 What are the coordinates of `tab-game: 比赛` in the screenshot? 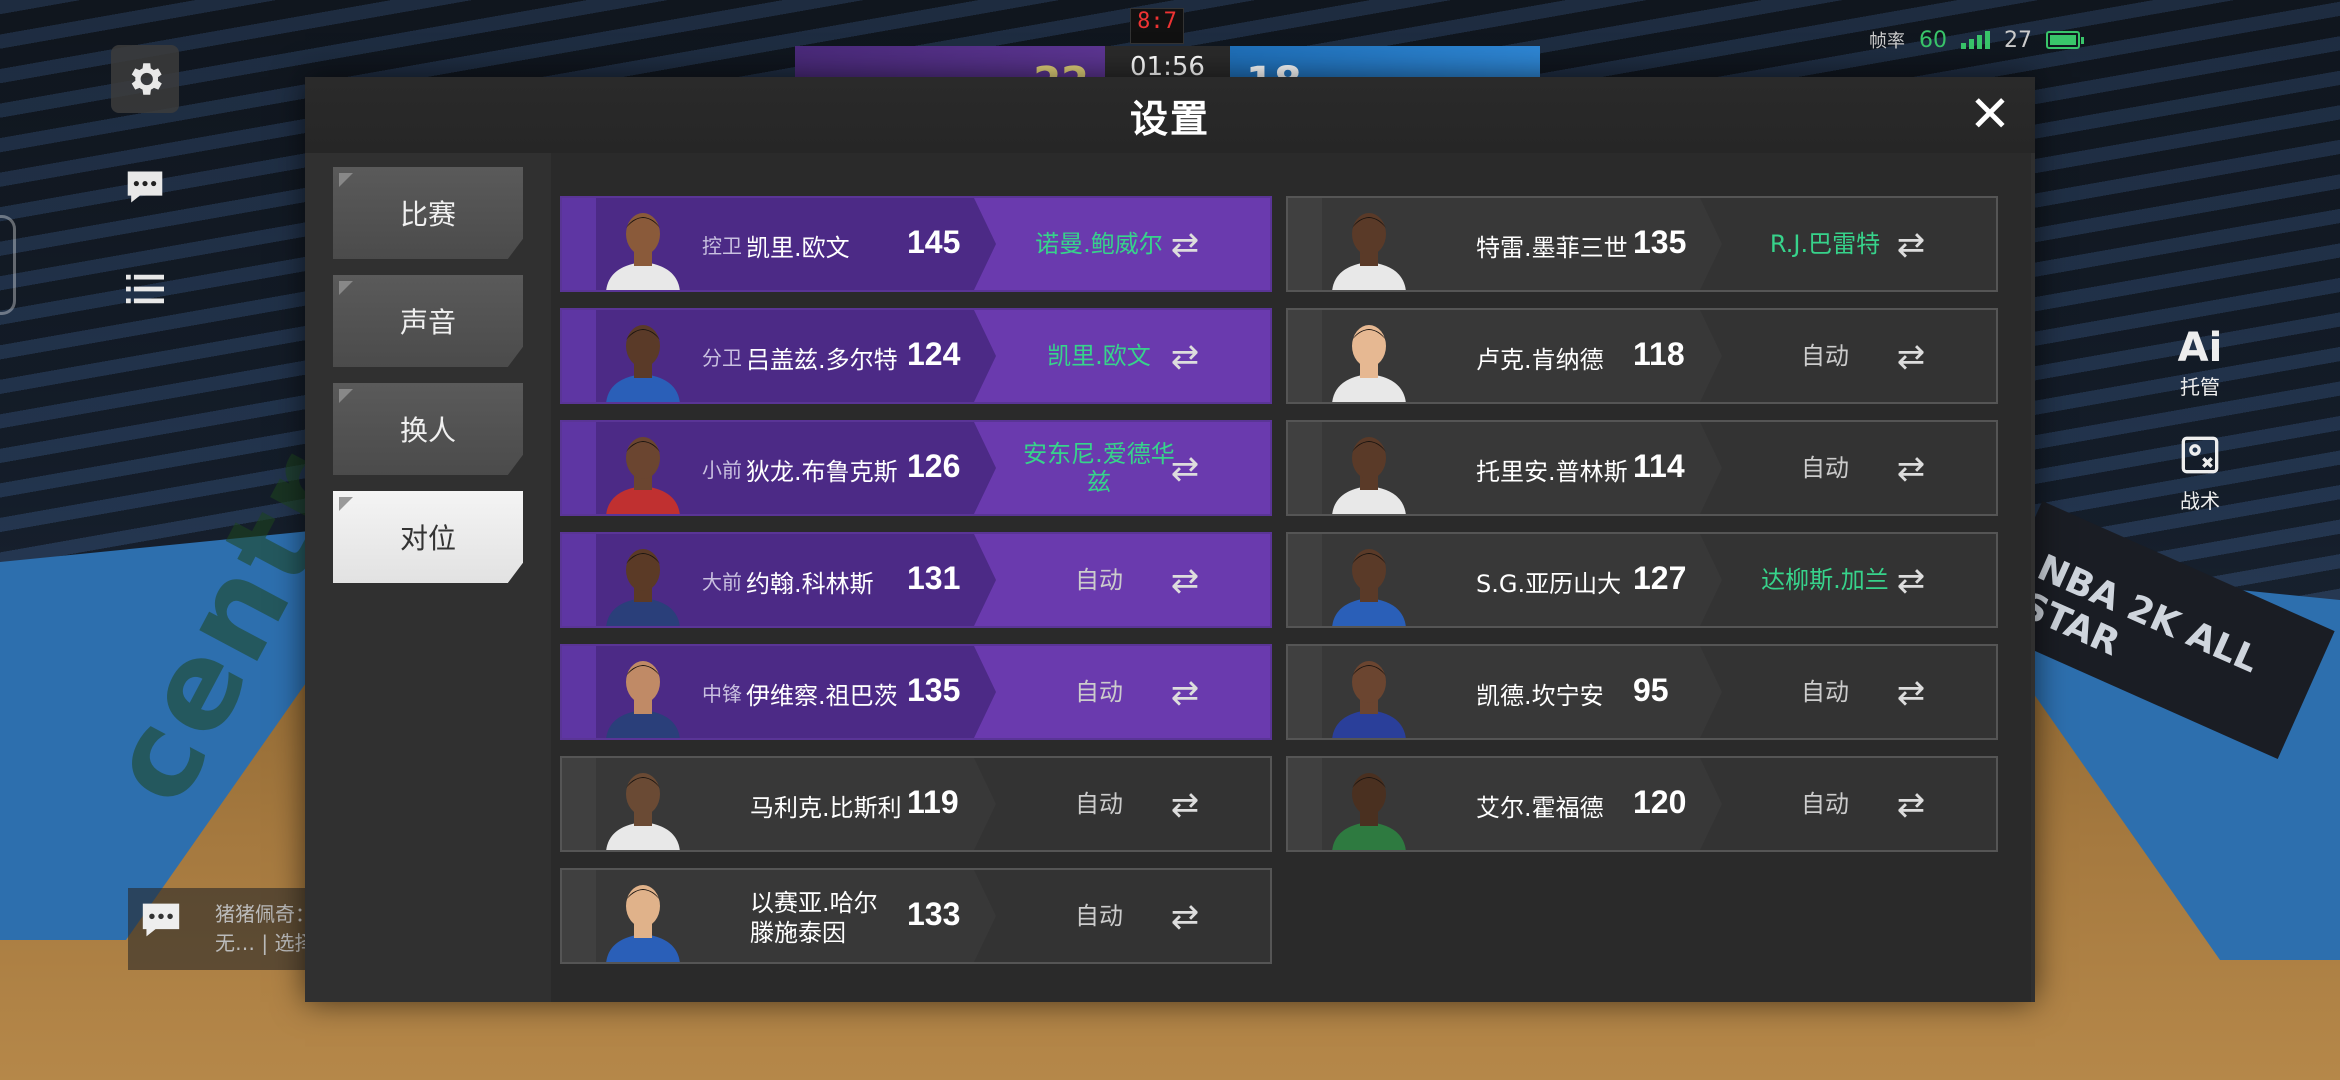 It's located at (428, 213).